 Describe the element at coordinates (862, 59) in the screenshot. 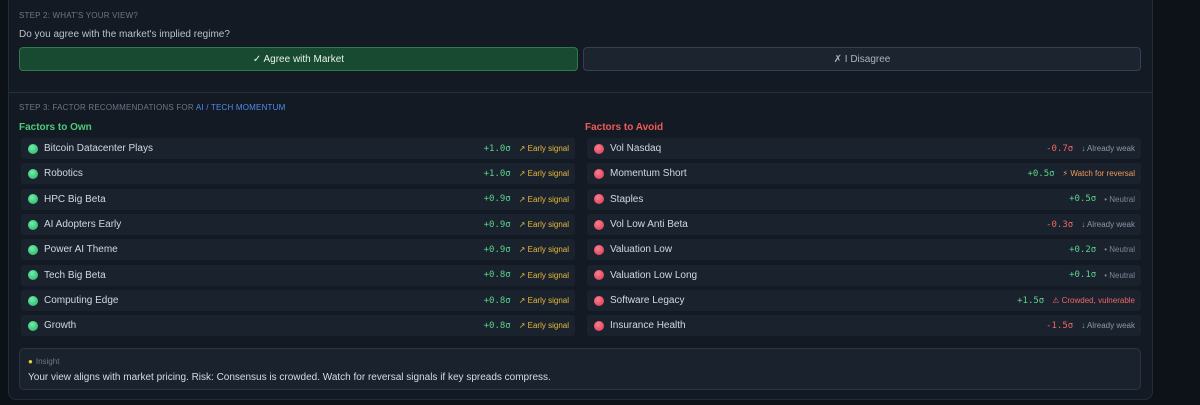

I see `disagree-button: ✗ I Disagree` at that location.